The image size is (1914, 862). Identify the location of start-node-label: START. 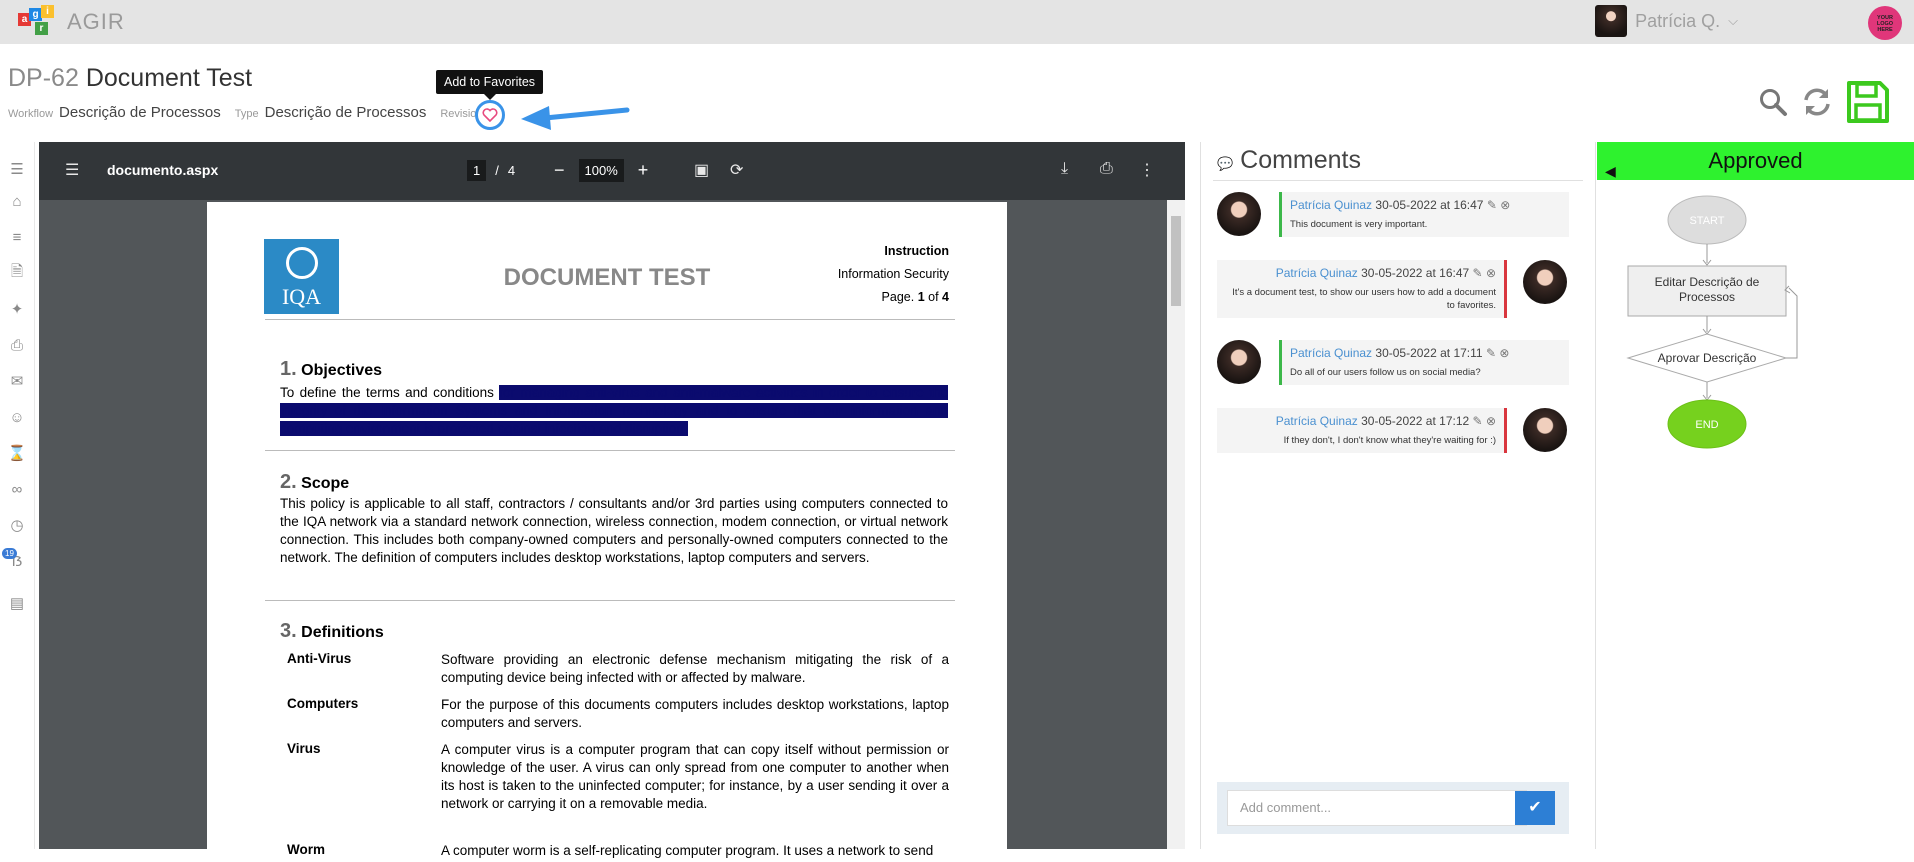
(1706, 221).